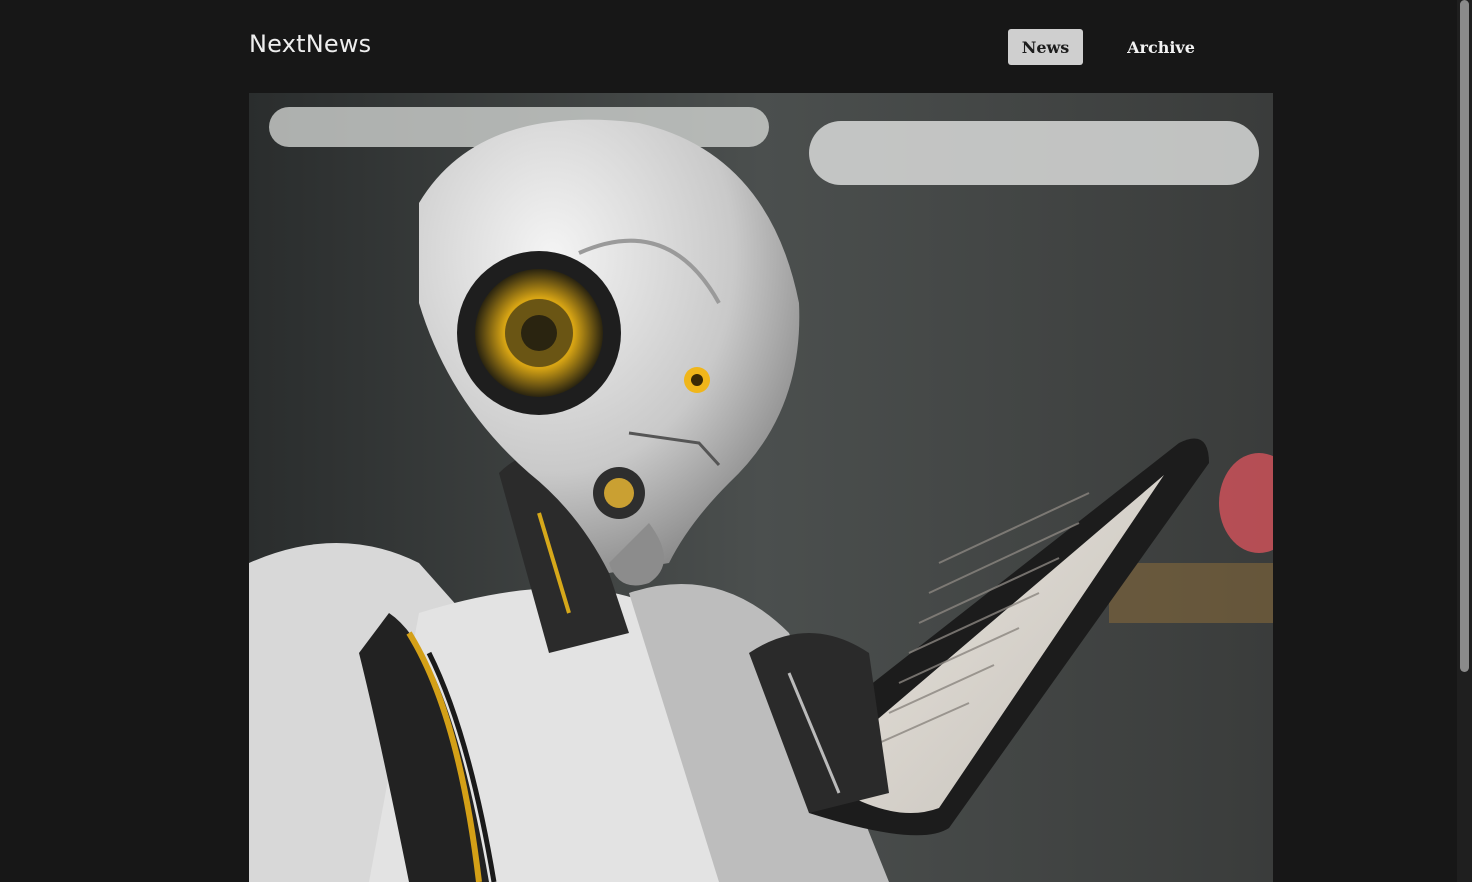 This screenshot has height=882, width=1472. Describe the element at coordinates (1161, 47) in the screenshot. I see `nav-archive-link: Archive` at that location.